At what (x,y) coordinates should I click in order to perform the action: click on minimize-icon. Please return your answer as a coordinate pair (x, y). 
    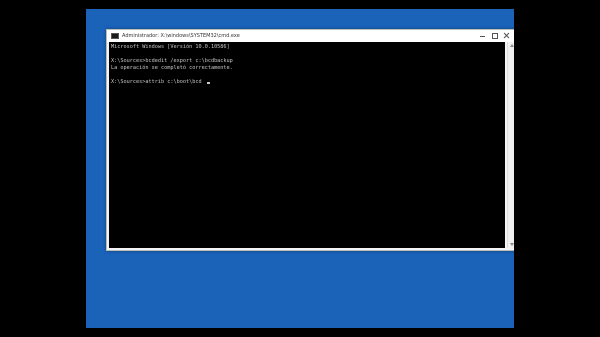
    Looking at the image, I should click on (482, 35).